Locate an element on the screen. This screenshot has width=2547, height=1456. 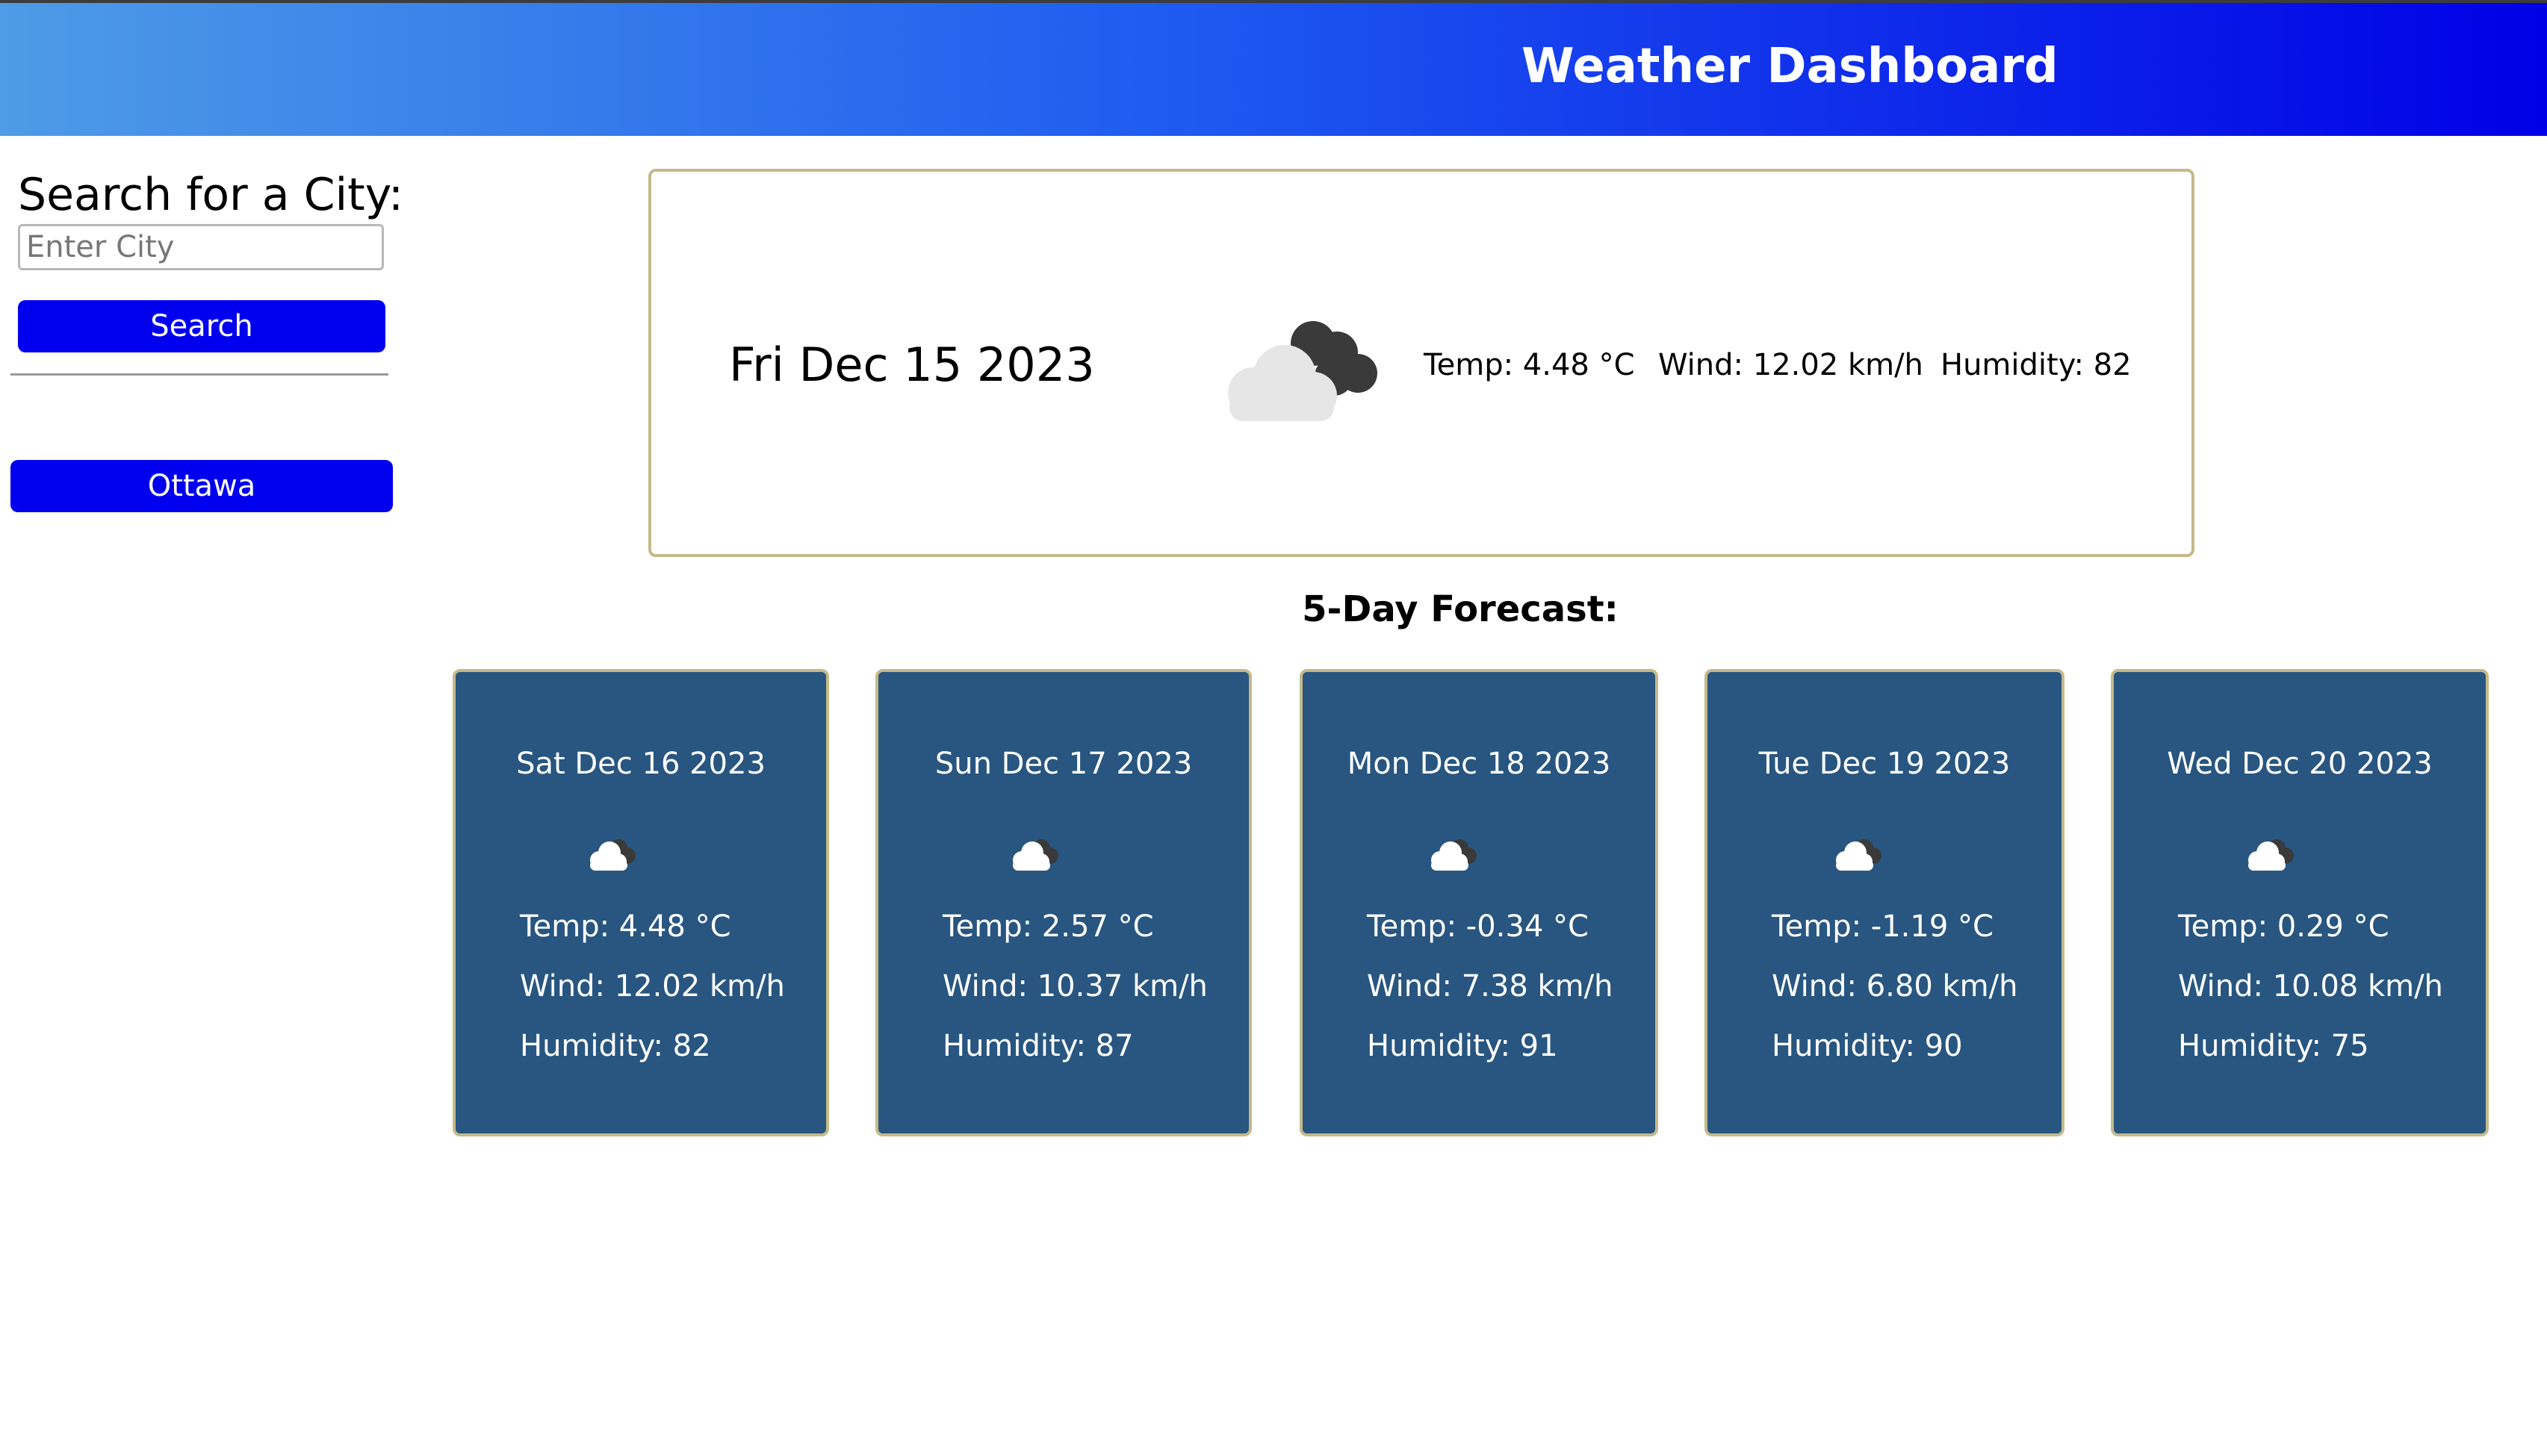
forecast-wind: Wind: 12.02 km/h is located at coordinates (652, 986).